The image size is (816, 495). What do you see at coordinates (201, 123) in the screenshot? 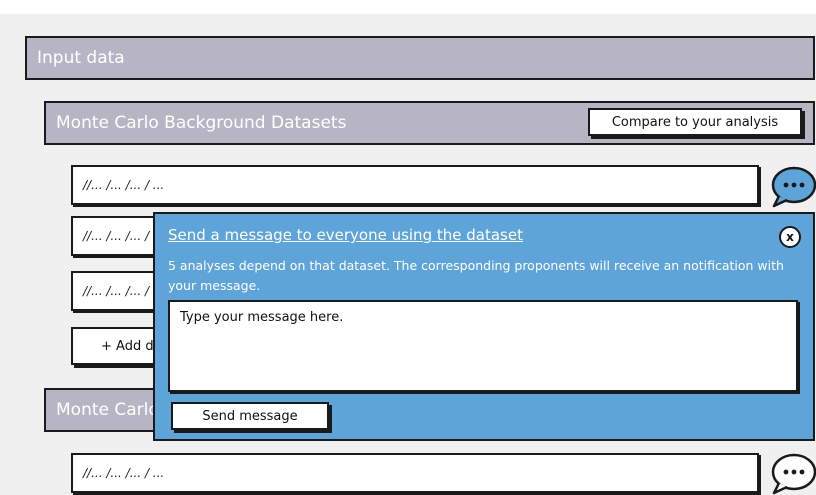
I see `mc-background-title: Monte Carlo Background Datasets` at bounding box center [201, 123].